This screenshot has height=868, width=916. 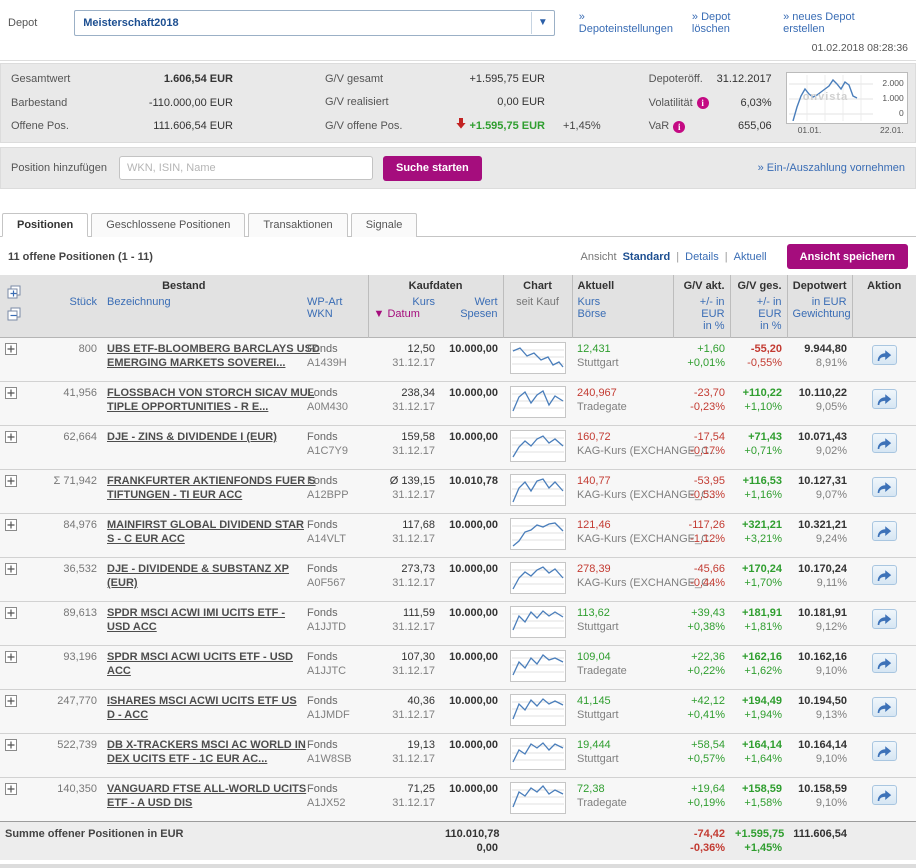 What do you see at coordinates (750, 257) in the screenshot?
I see `view-aktuell: Aktuell` at bounding box center [750, 257].